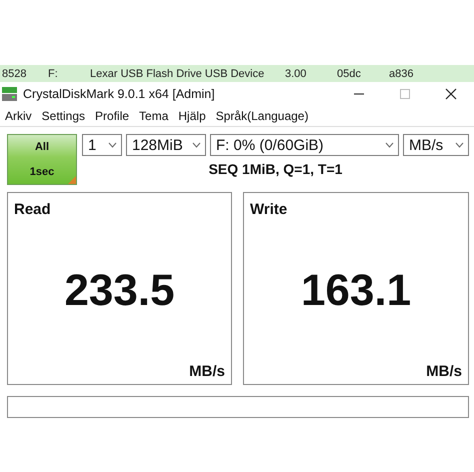 This screenshot has height=472, width=474. Describe the element at coordinates (154, 116) in the screenshot. I see `menu-item: Tema` at that location.